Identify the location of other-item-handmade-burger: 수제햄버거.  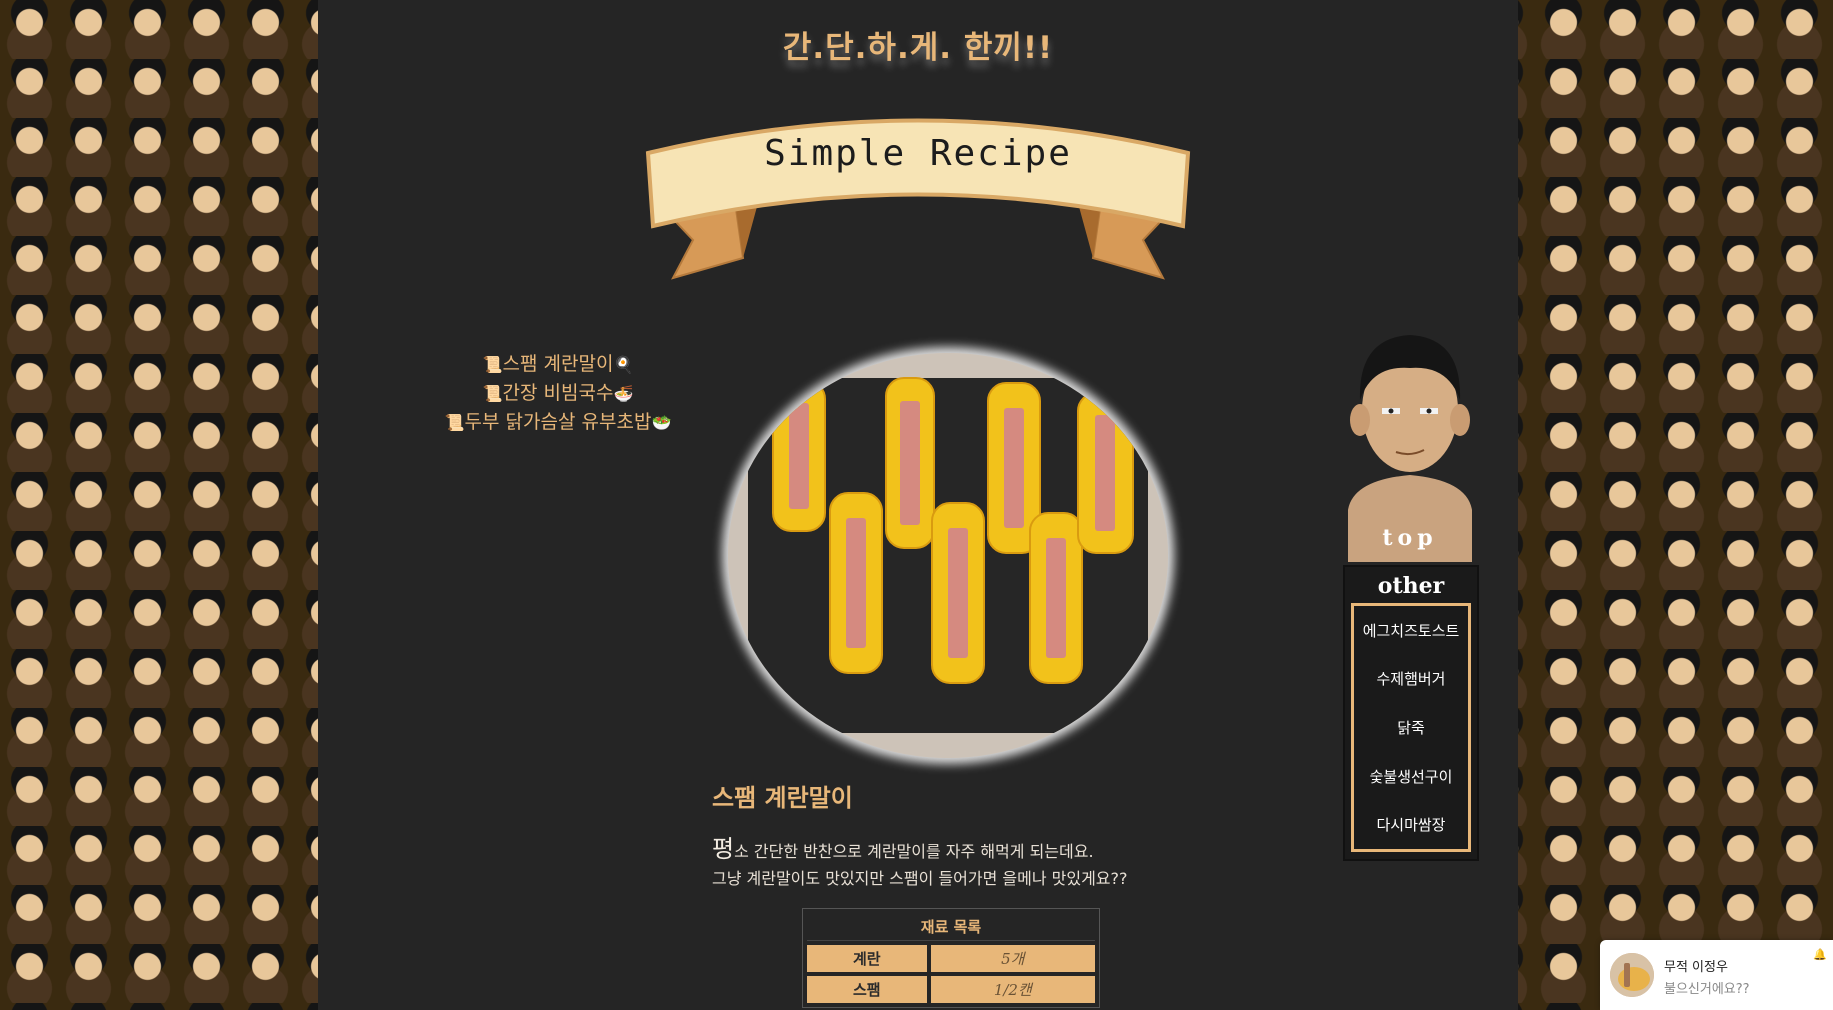
(1410, 678).